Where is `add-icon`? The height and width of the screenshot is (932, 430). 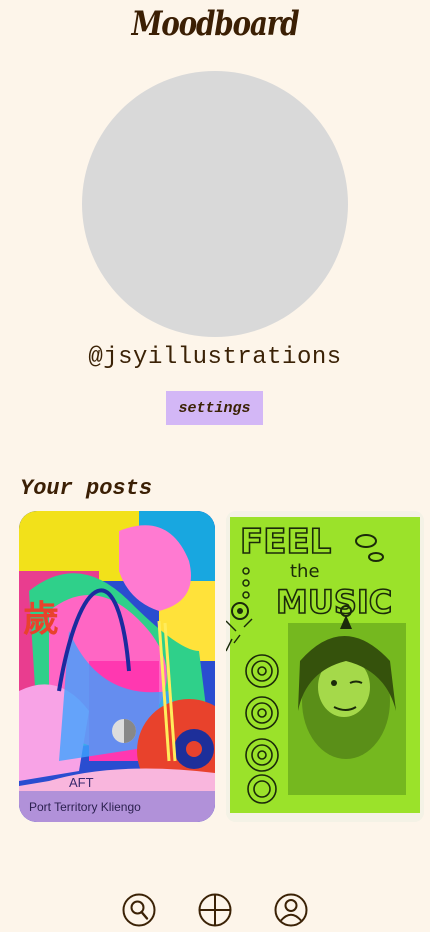
add-icon is located at coordinates (215, 910).